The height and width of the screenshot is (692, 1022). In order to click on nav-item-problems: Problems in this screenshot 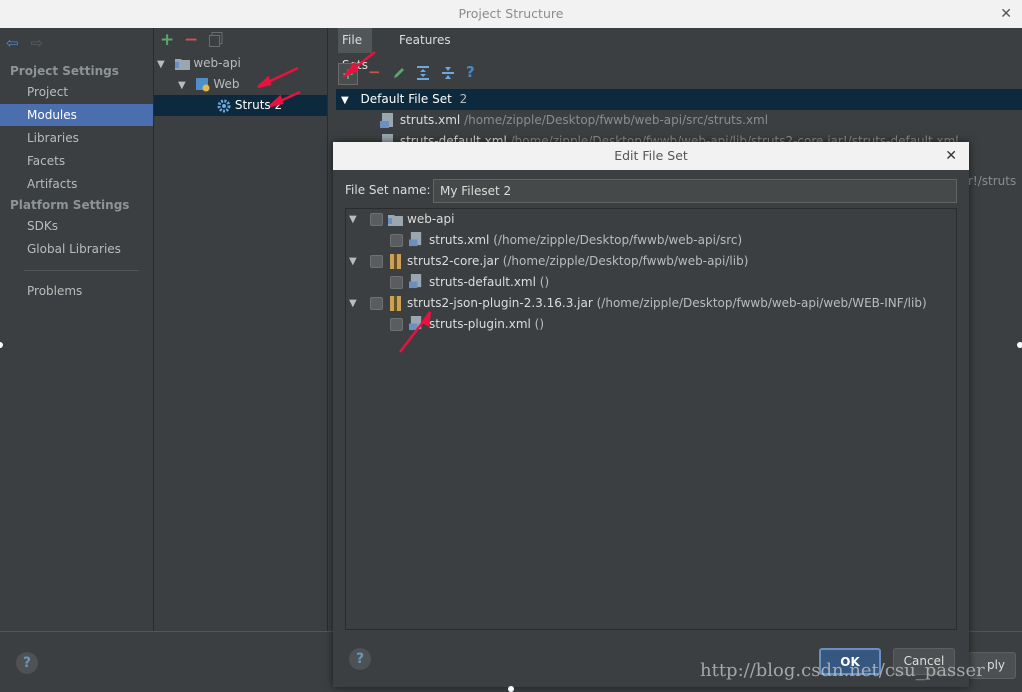, I will do `click(76, 291)`.